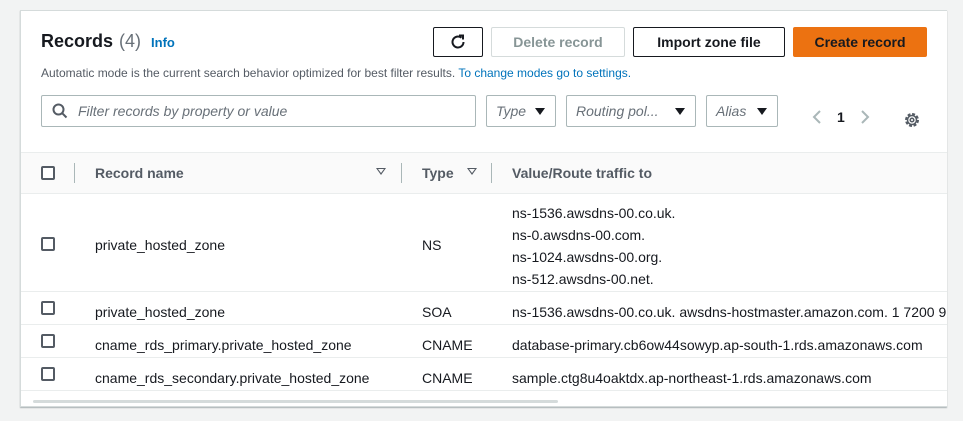 Image resolution: width=963 pixels, height=421 pixels. I want to click on record-name-cell: cname_rds_primary.private_hosted_zone, so click(223, 345).